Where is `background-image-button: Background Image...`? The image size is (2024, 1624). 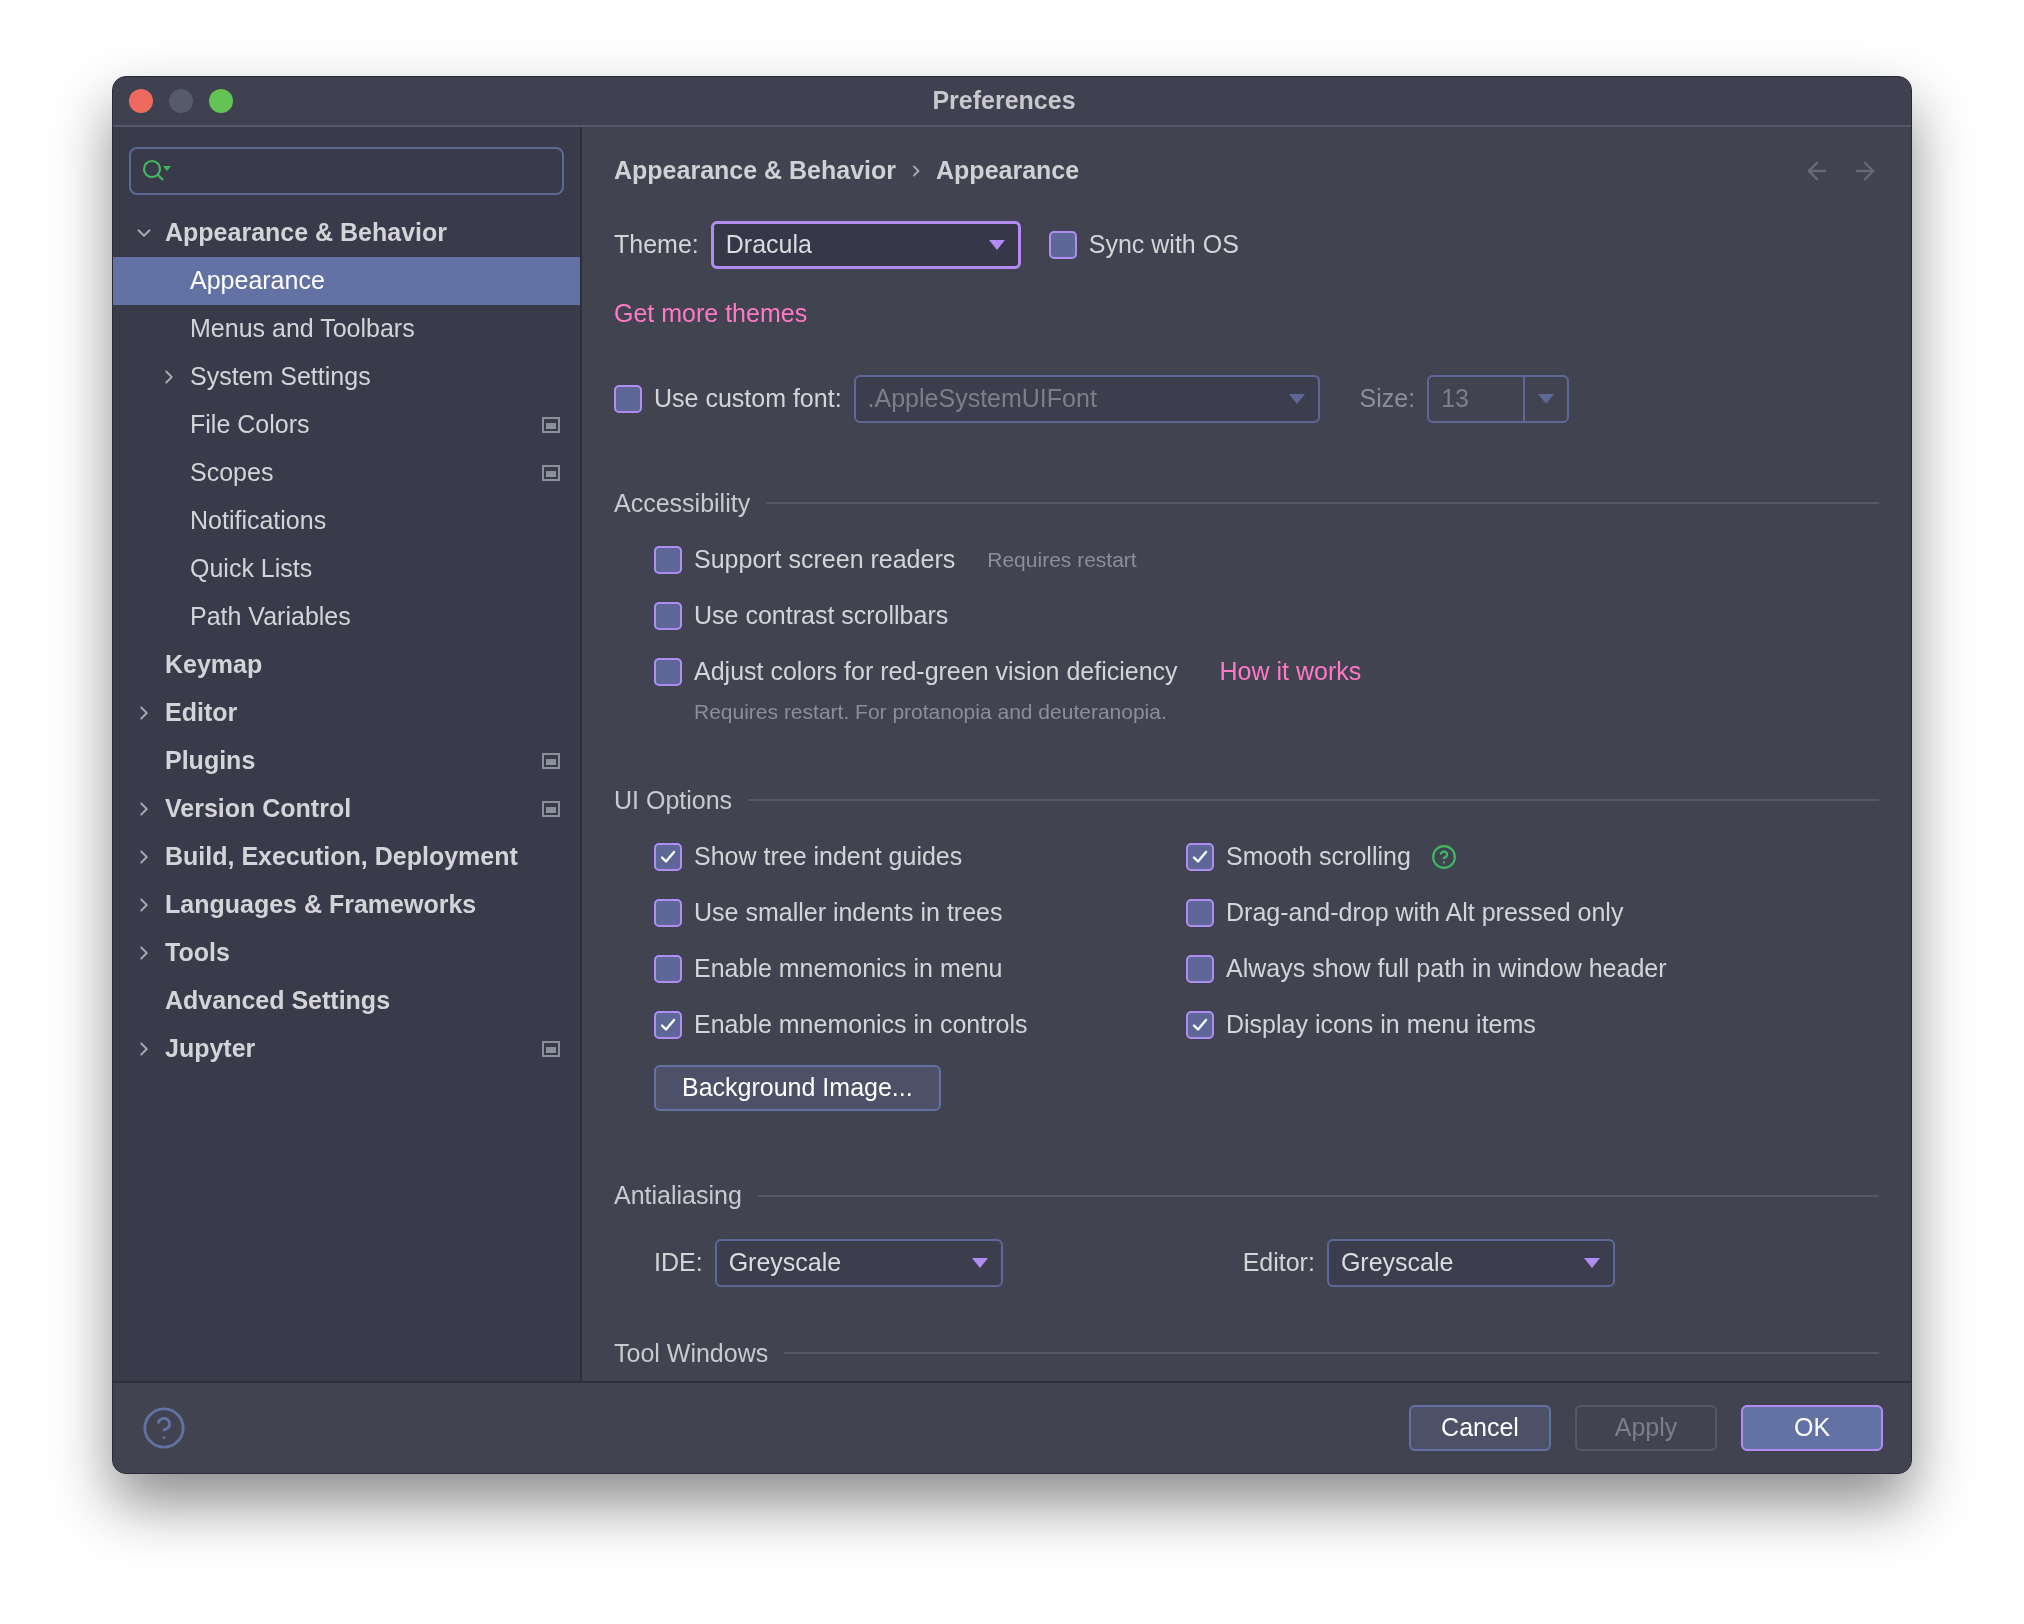
background-image-button: Background Image... is located at coordinates (797, 1088).